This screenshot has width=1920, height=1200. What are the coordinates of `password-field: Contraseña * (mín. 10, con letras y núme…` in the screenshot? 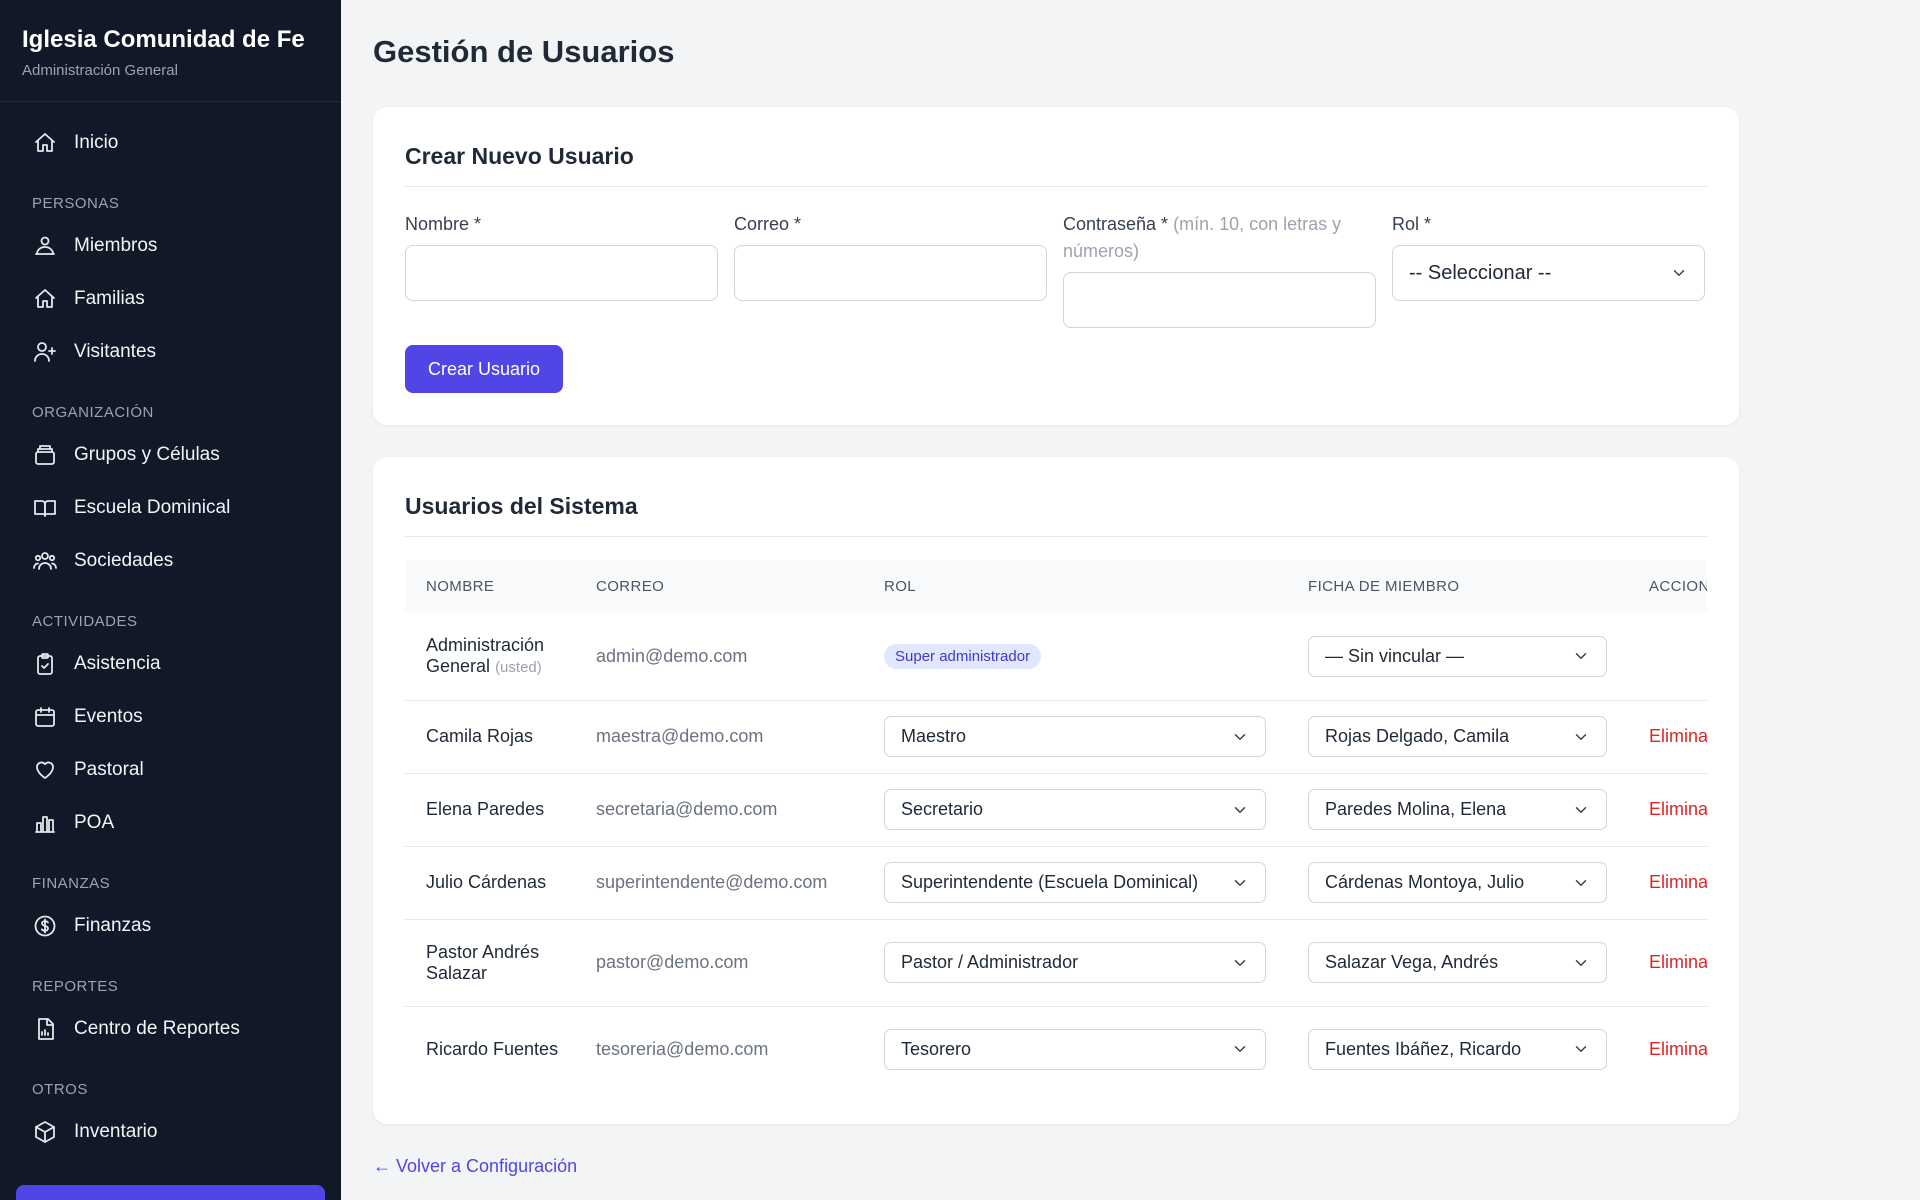 It's located at (1219, 269).